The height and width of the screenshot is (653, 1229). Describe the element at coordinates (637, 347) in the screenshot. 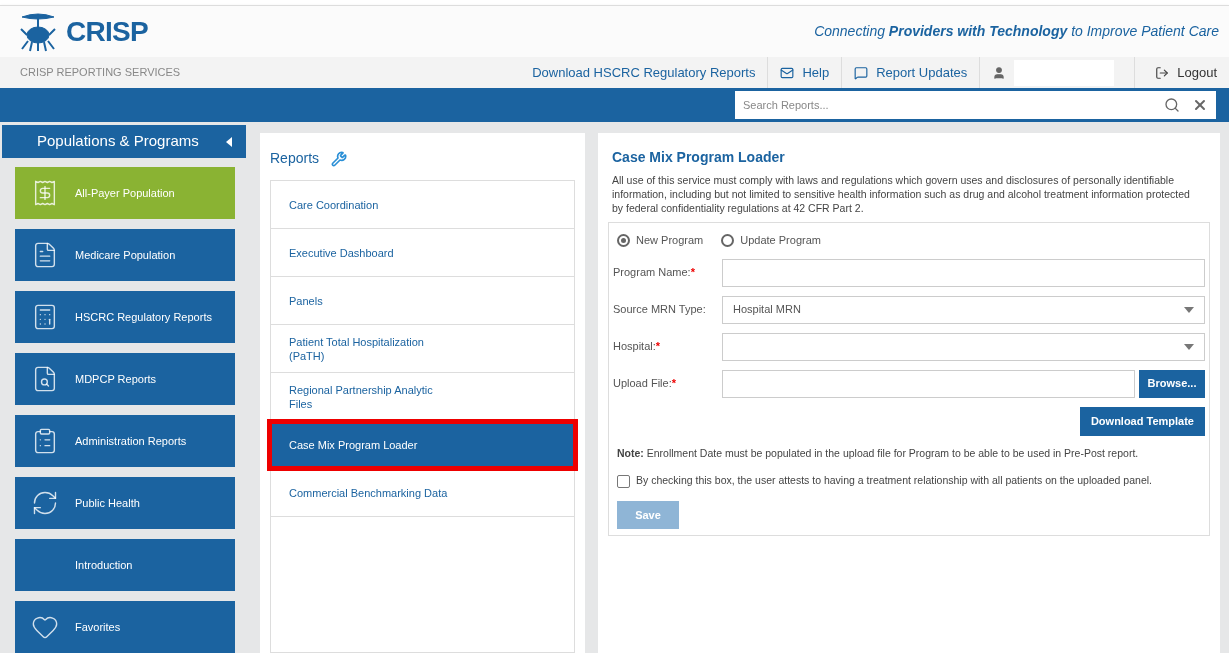

I see `field-label: Hospital:*` at that location.